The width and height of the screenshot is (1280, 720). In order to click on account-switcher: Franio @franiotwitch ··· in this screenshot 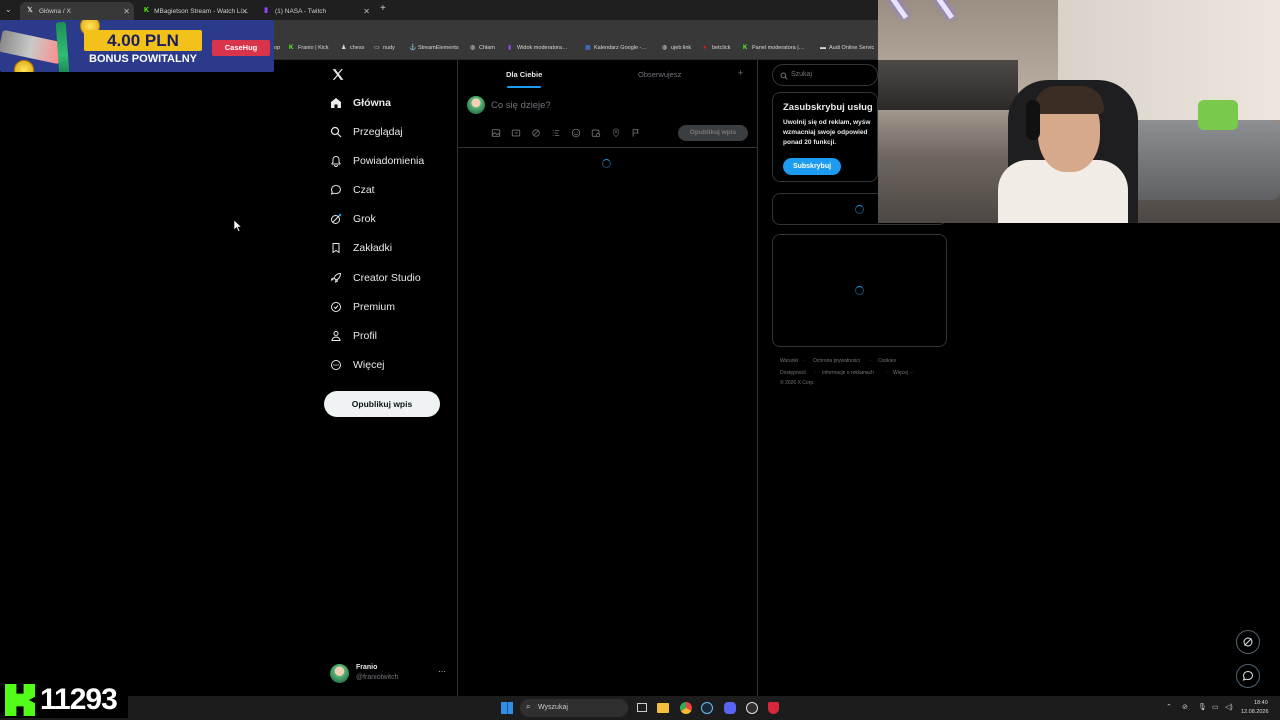, I will do `click(392, 675)`.